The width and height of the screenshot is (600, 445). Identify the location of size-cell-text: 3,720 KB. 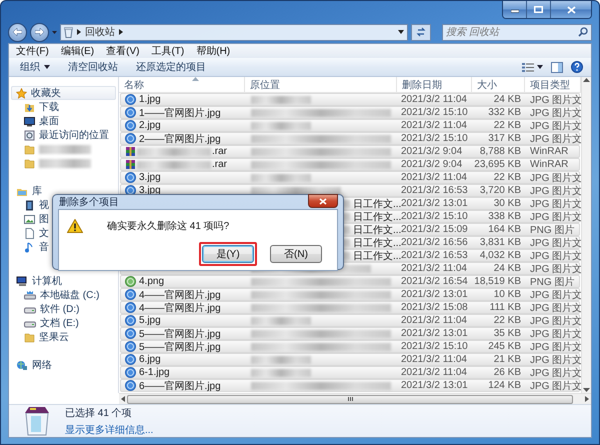
(500, 190).